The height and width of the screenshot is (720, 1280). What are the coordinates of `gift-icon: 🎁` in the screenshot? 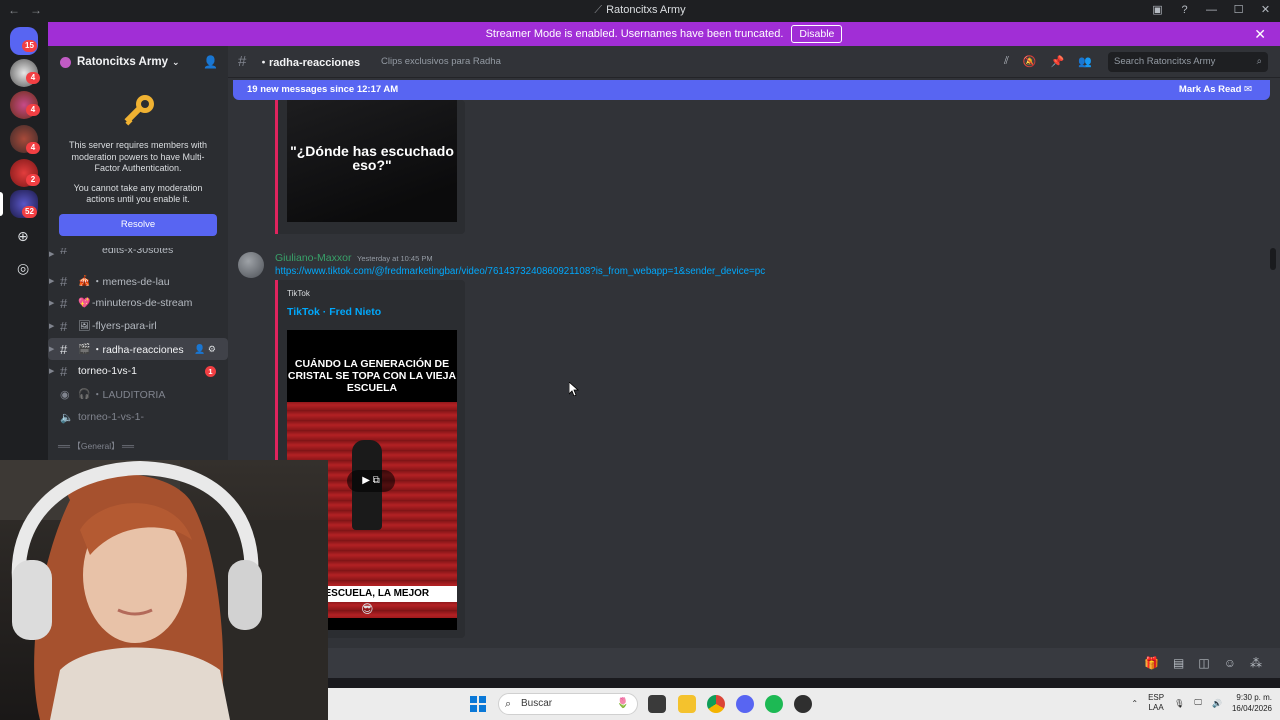 It's located at (1151, 663).